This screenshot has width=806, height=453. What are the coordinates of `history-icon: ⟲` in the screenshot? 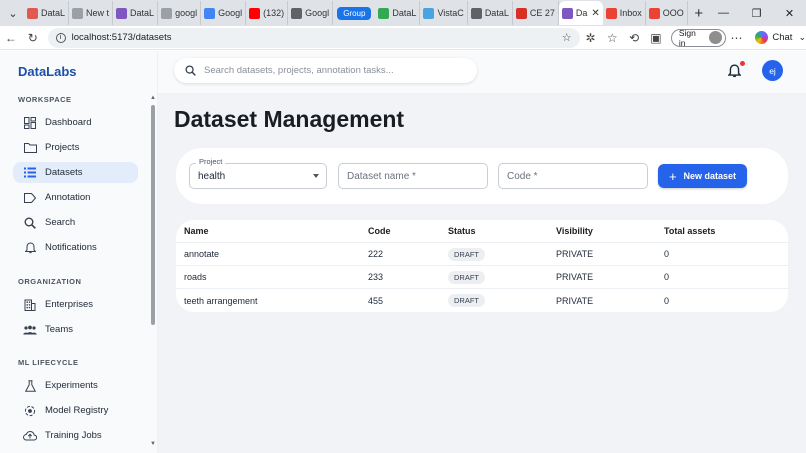 It's located at (634, 38).